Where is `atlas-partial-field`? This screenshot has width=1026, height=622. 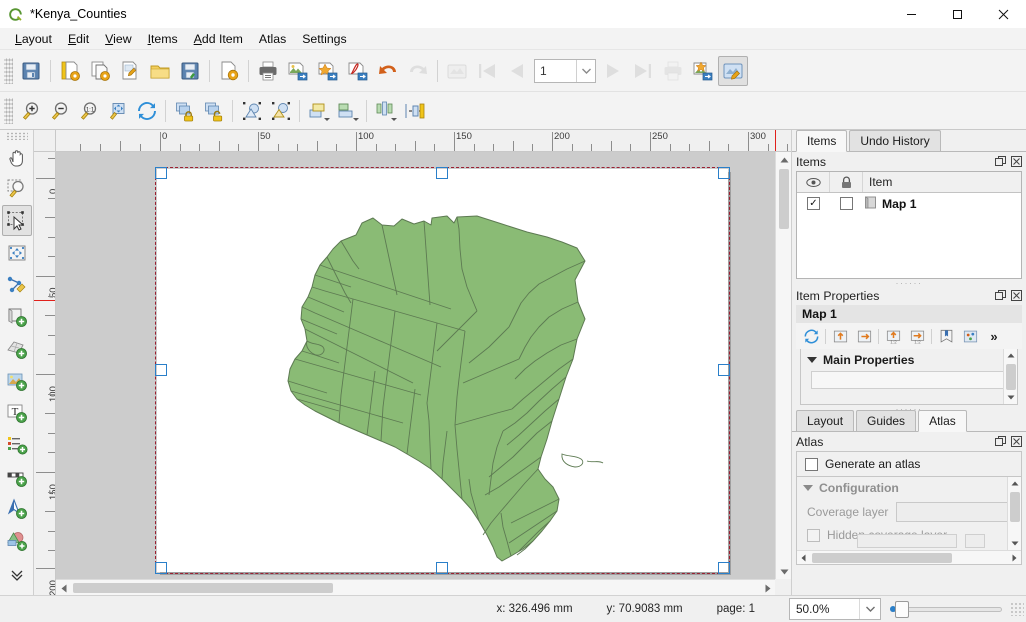
atlas-partial-field is located at coordinates (907, 541).